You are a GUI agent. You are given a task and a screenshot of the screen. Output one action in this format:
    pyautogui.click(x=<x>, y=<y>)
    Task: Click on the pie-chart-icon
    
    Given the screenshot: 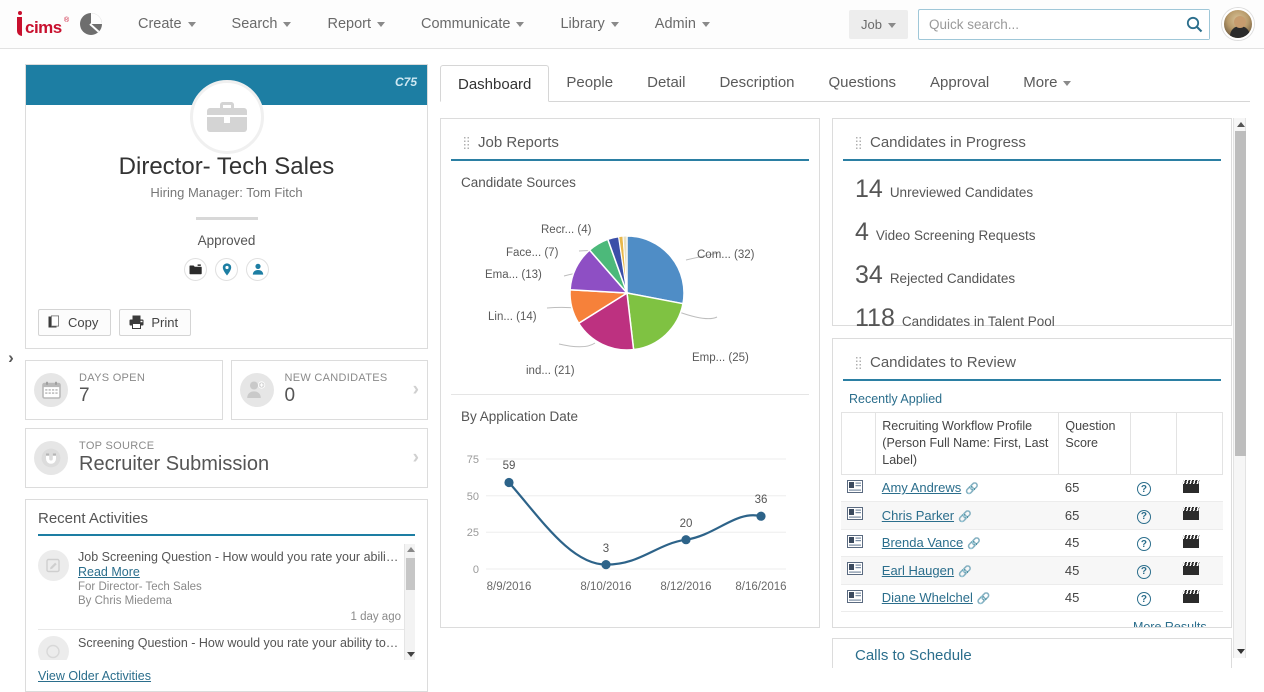 What is the action you would take?
    pyautogui.click(x=91, y=24)
    